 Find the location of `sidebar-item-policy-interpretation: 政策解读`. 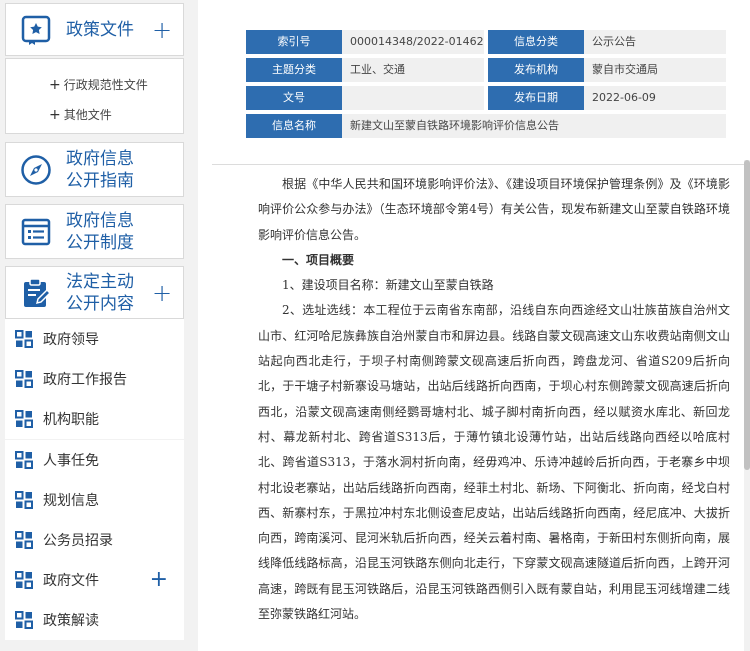

sidebar-item-policy-interpretation: 政策解读 is located at coordinates (94, 620).